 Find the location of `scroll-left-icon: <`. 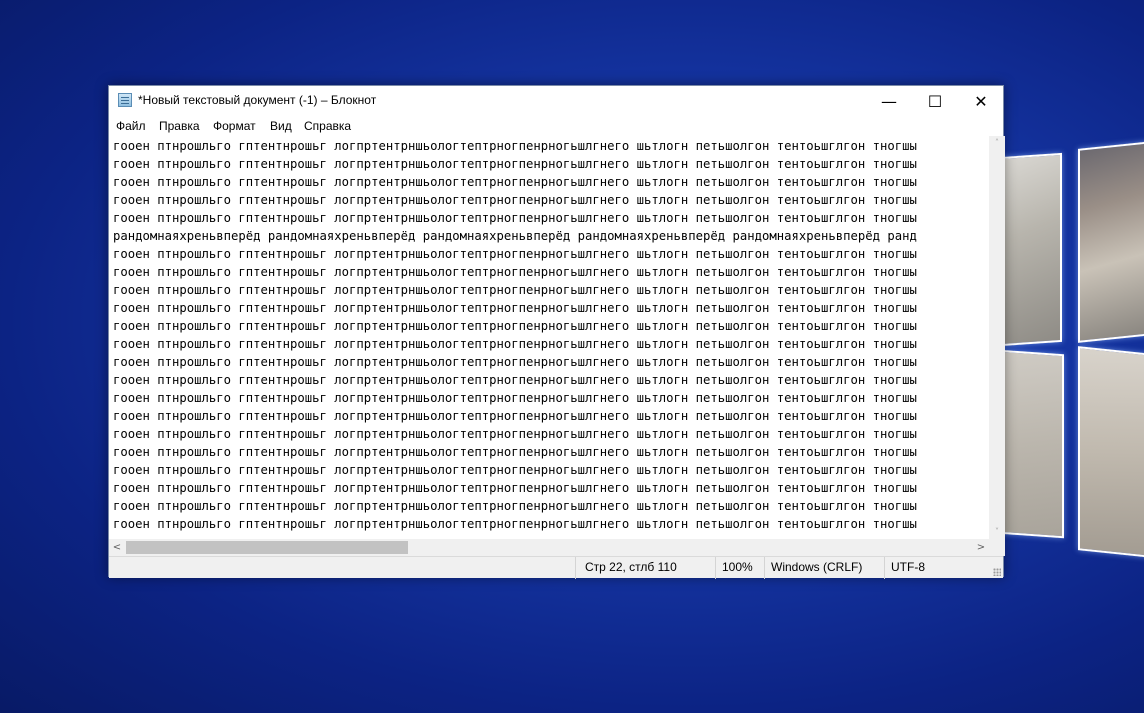

scroll-left-icon: < is located at coordinates (117, 547).